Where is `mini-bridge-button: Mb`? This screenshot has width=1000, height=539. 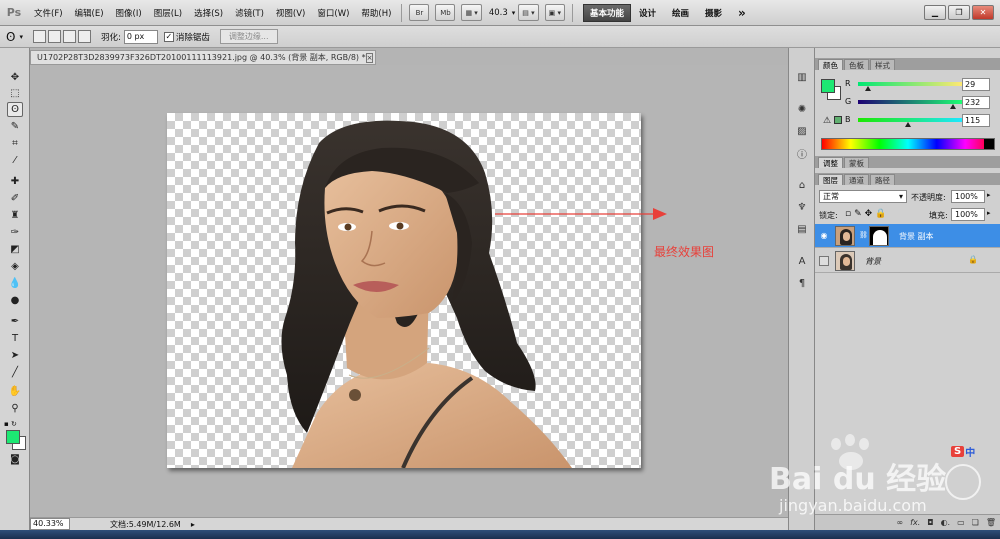 mini-bridge-button: Mb is located at coordinates (445, 12).